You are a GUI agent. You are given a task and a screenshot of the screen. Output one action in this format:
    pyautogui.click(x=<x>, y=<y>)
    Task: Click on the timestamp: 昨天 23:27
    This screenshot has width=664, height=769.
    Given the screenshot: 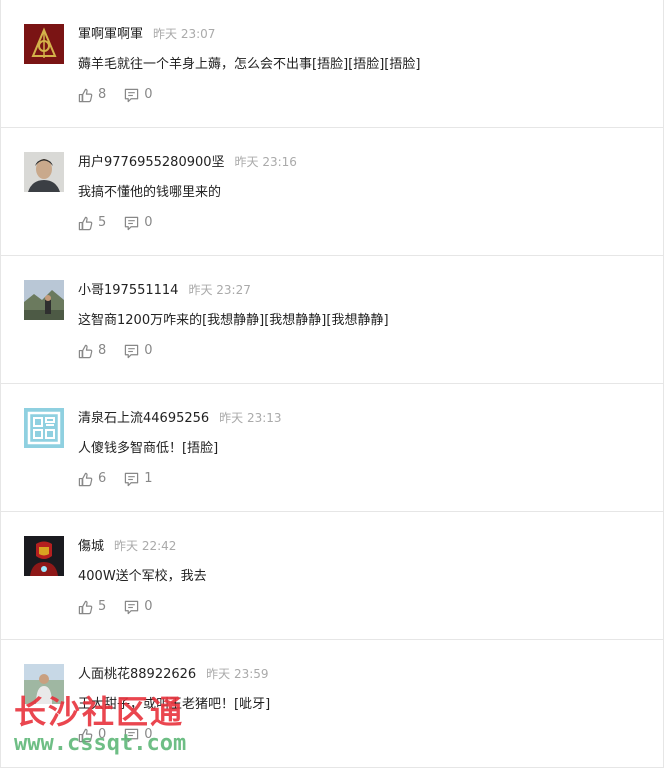 What is the action you would take?
    pyautogui.click(x=219, y=290)
    